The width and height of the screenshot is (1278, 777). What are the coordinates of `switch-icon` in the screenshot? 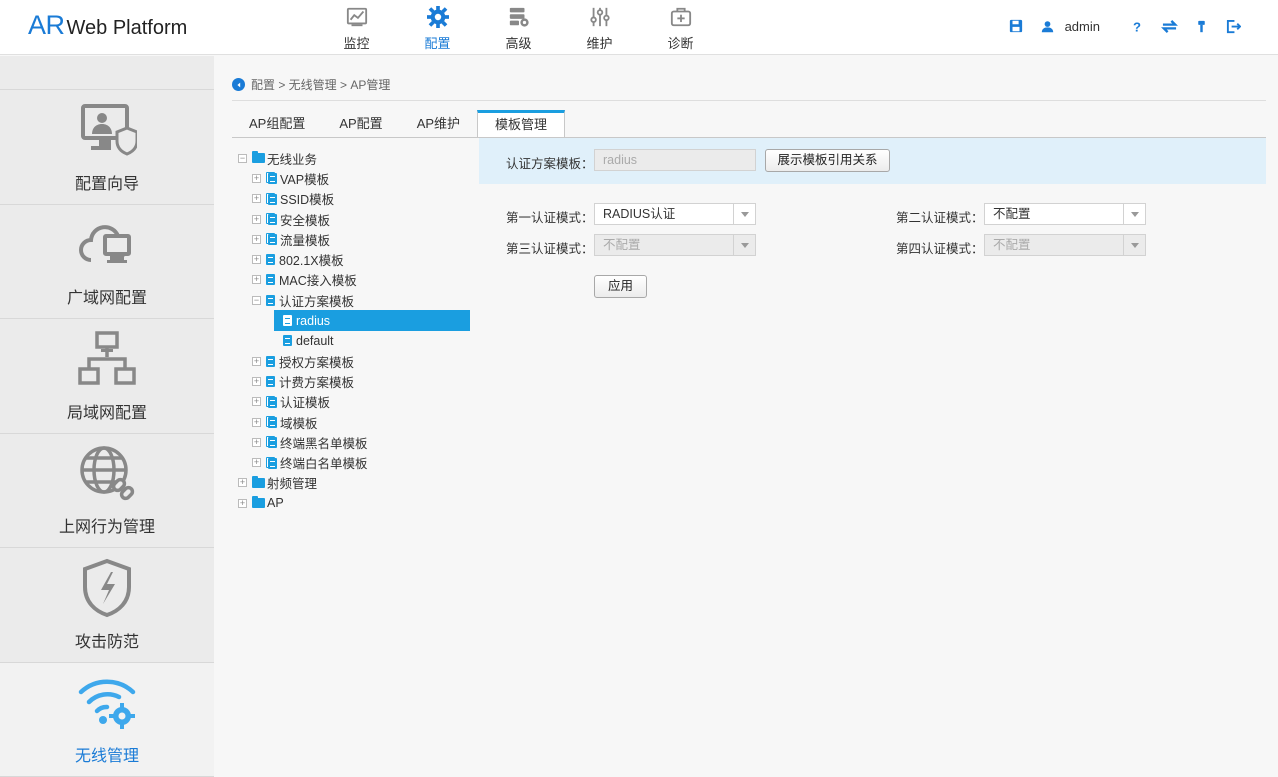 It's located at (1169, 26).